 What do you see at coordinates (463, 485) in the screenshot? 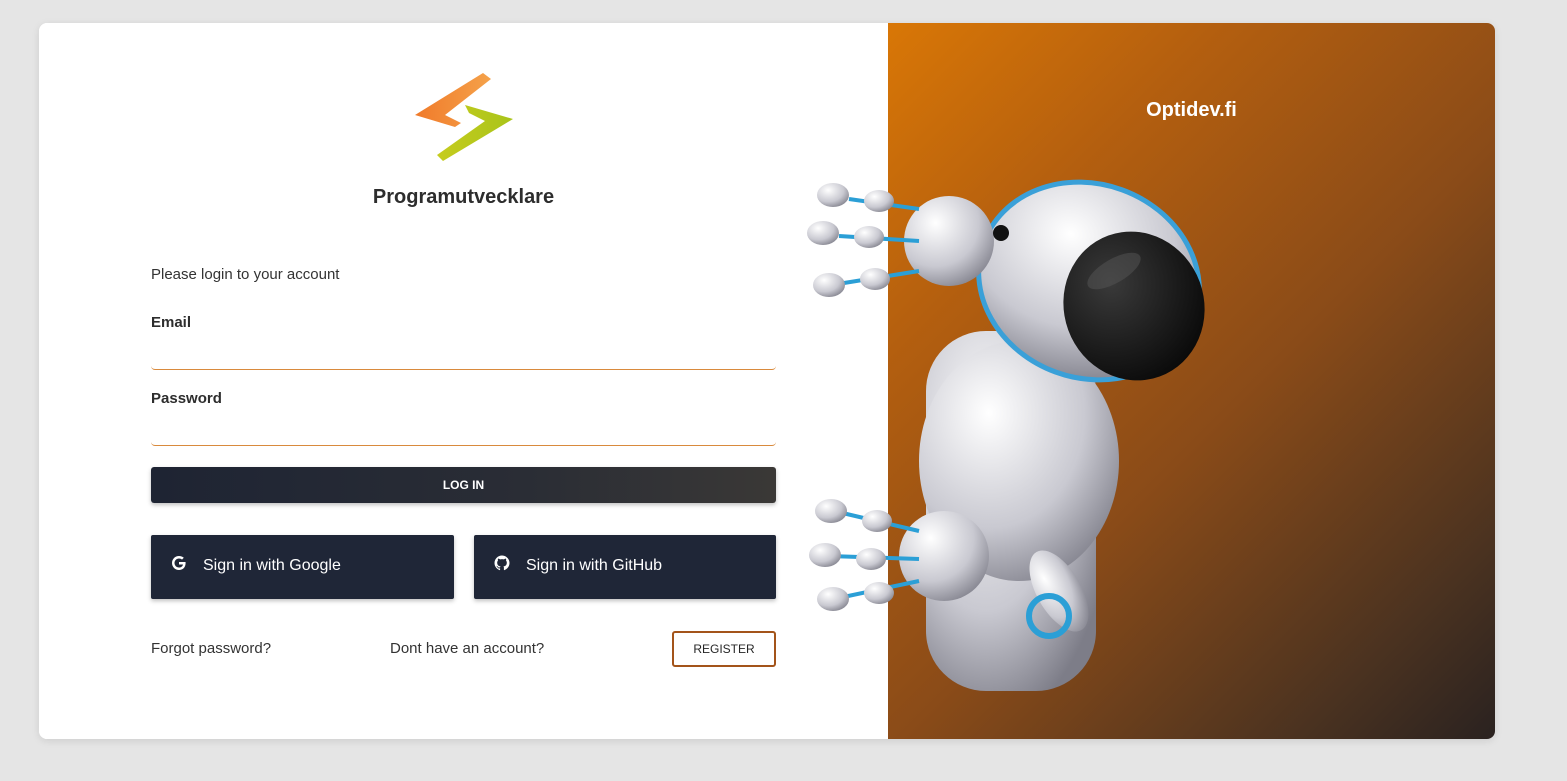
I see `login-button: LOG IN` at bounding box center [463, 485].